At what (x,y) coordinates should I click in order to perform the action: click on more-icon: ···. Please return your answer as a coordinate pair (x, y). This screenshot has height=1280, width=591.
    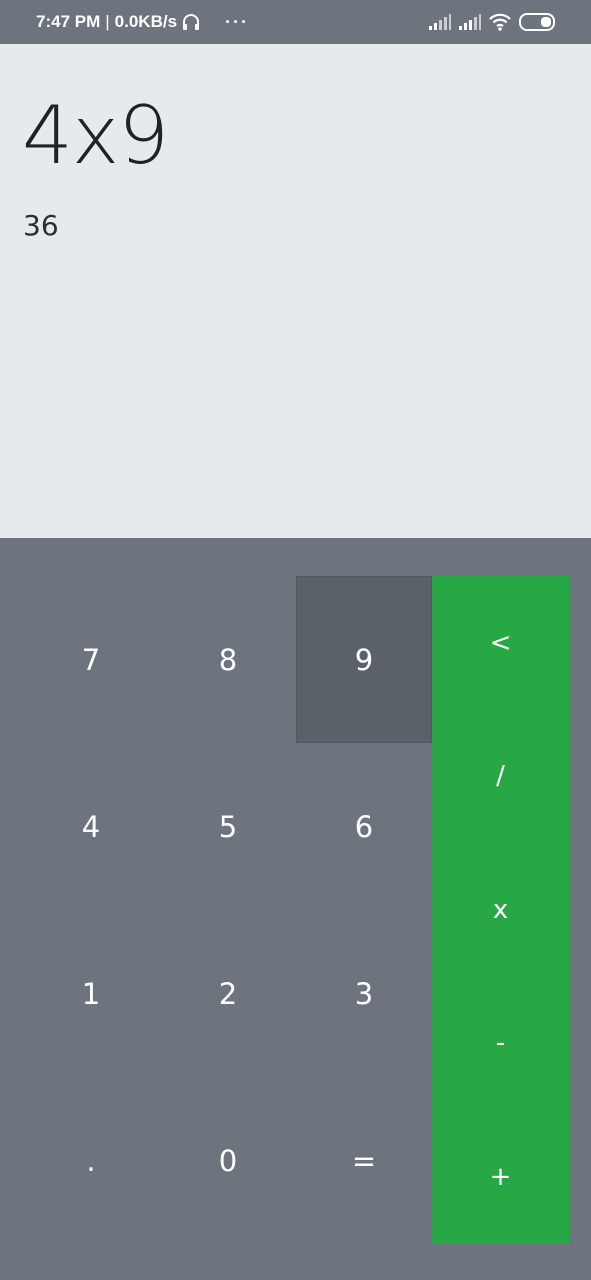
    Looking at the image, I should click on (237, 21).